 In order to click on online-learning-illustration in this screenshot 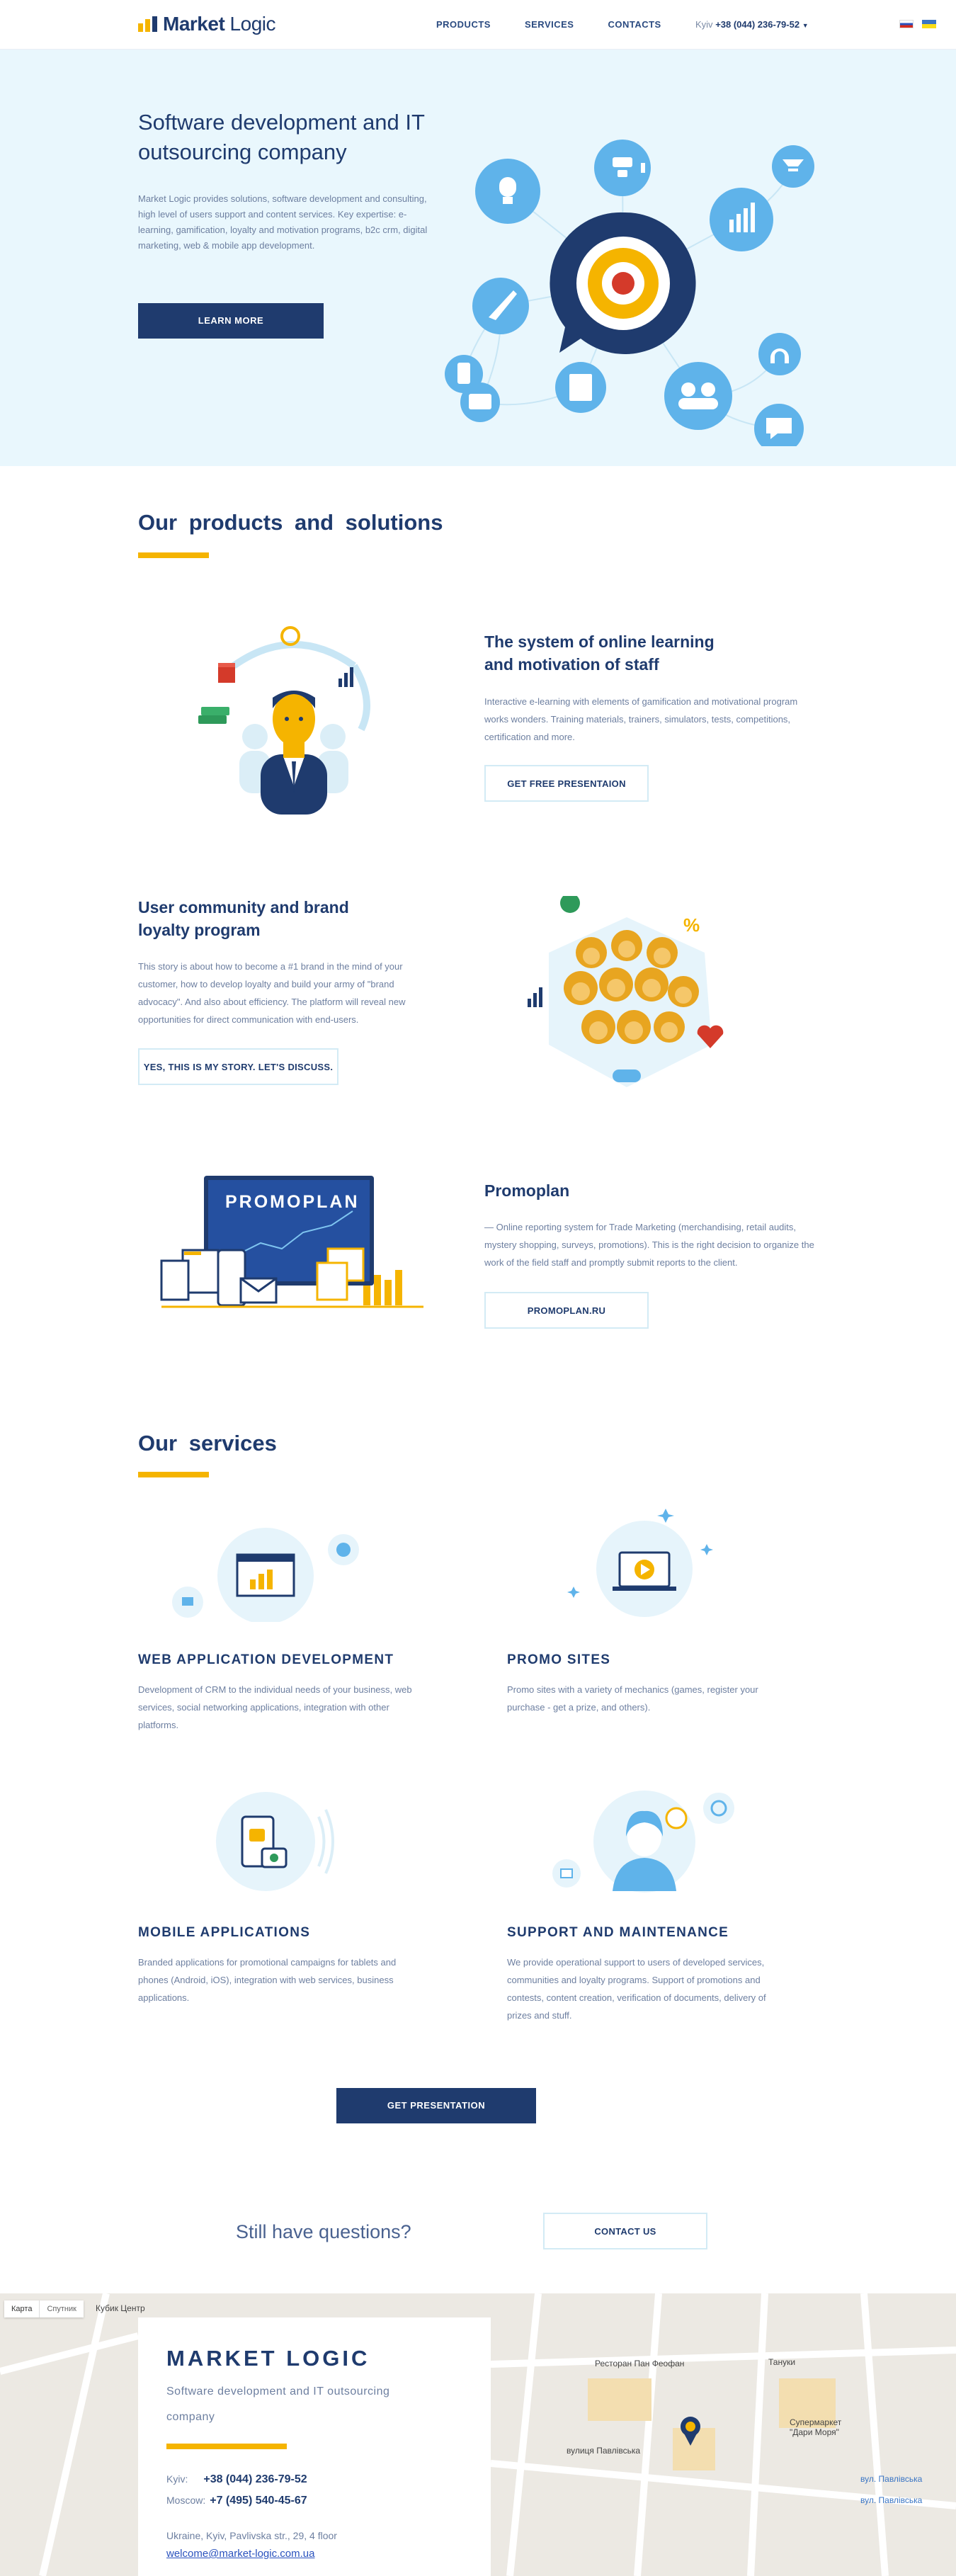, I will do `click(284, 720)`.